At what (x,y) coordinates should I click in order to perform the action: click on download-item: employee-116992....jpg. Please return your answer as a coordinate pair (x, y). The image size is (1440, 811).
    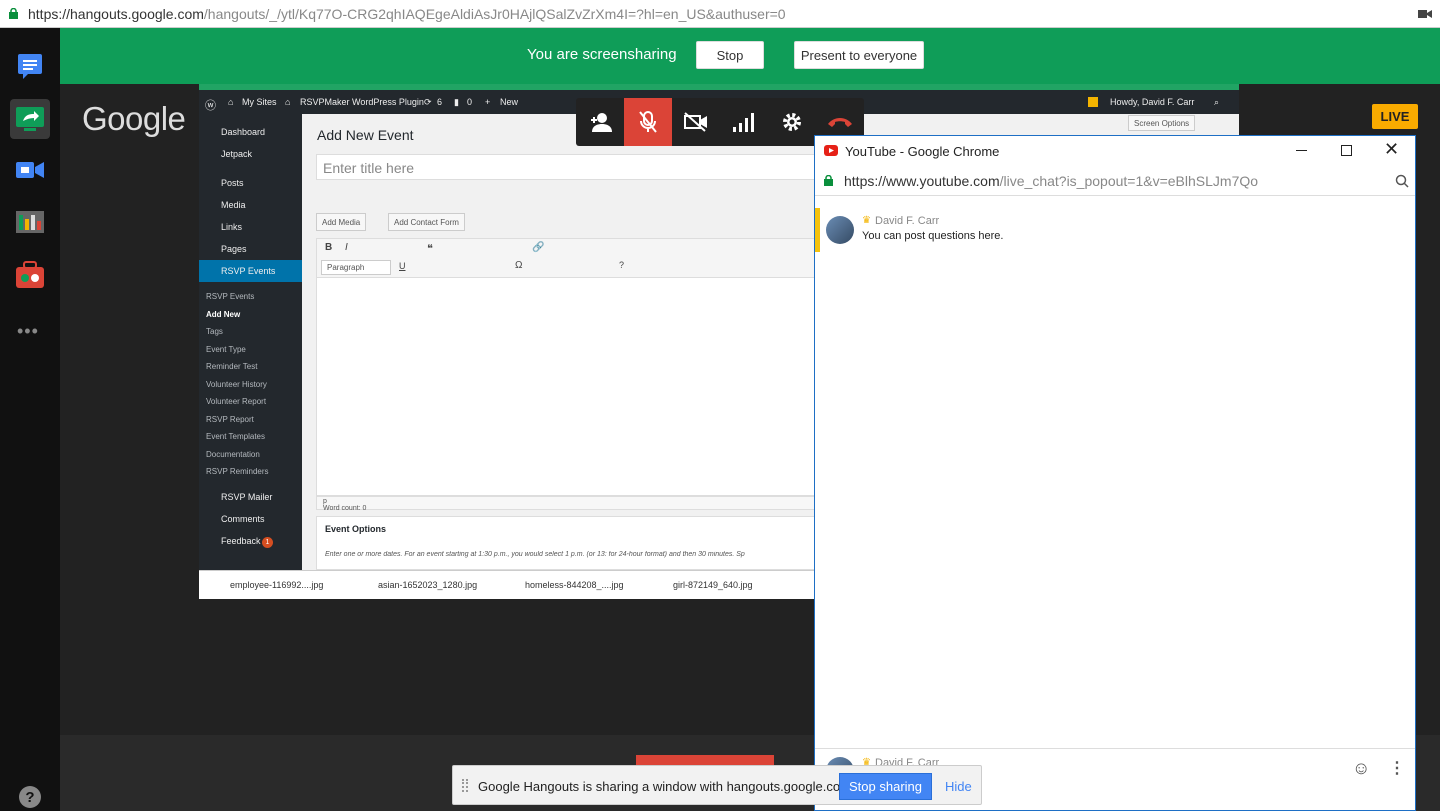
    Looking at the image, I should click on (276, 585).